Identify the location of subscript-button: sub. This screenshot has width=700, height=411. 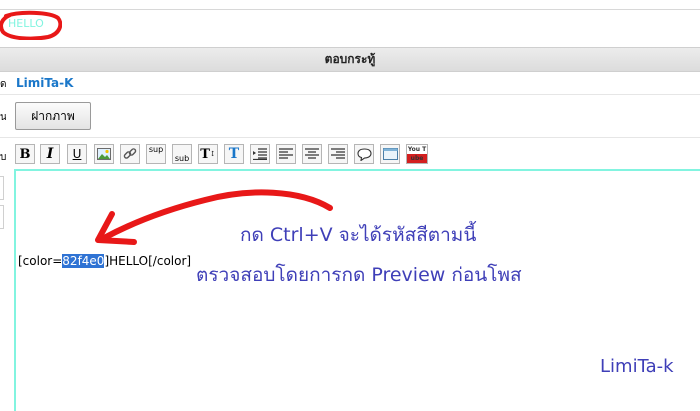
(182, 154).